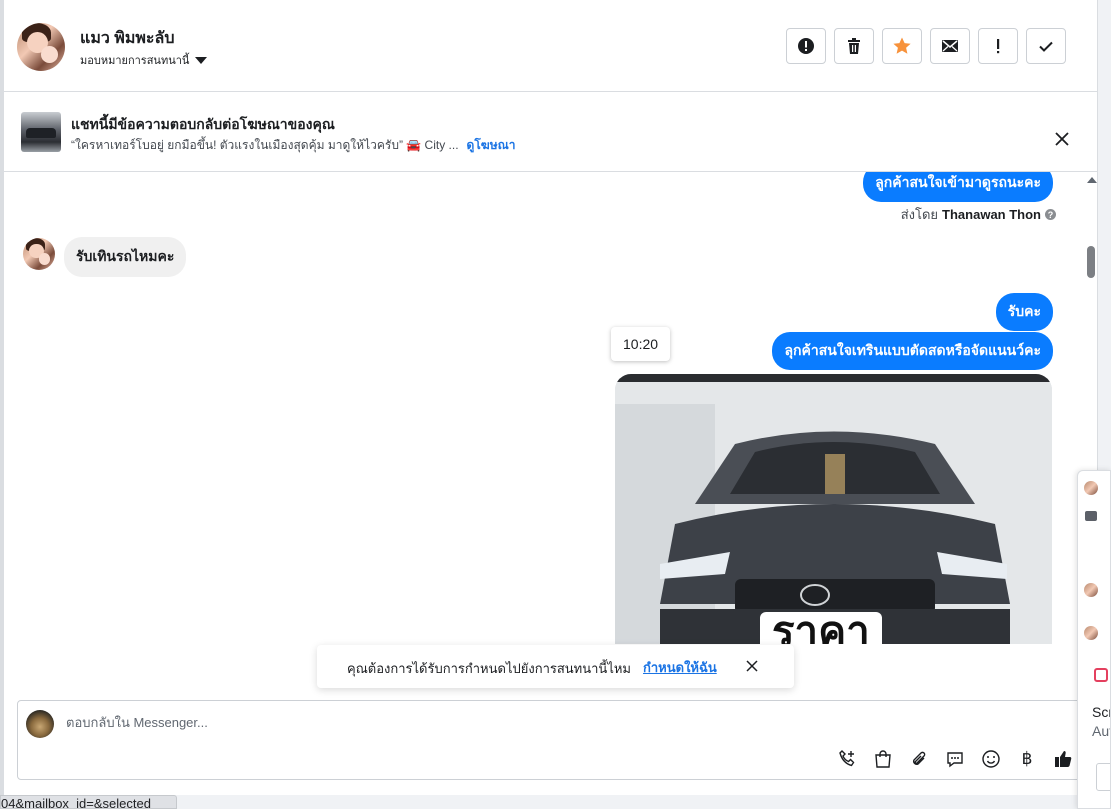 Image resolution: width=1111 pixels, height=809 pixels. What do you see at coordinates (203, 124) in the screenshot?
I see `ad-banner-title: แชทนี้มีข้อความตอบกลับต่อโฆษณาของคุณ` at bounding box center [203, 124].